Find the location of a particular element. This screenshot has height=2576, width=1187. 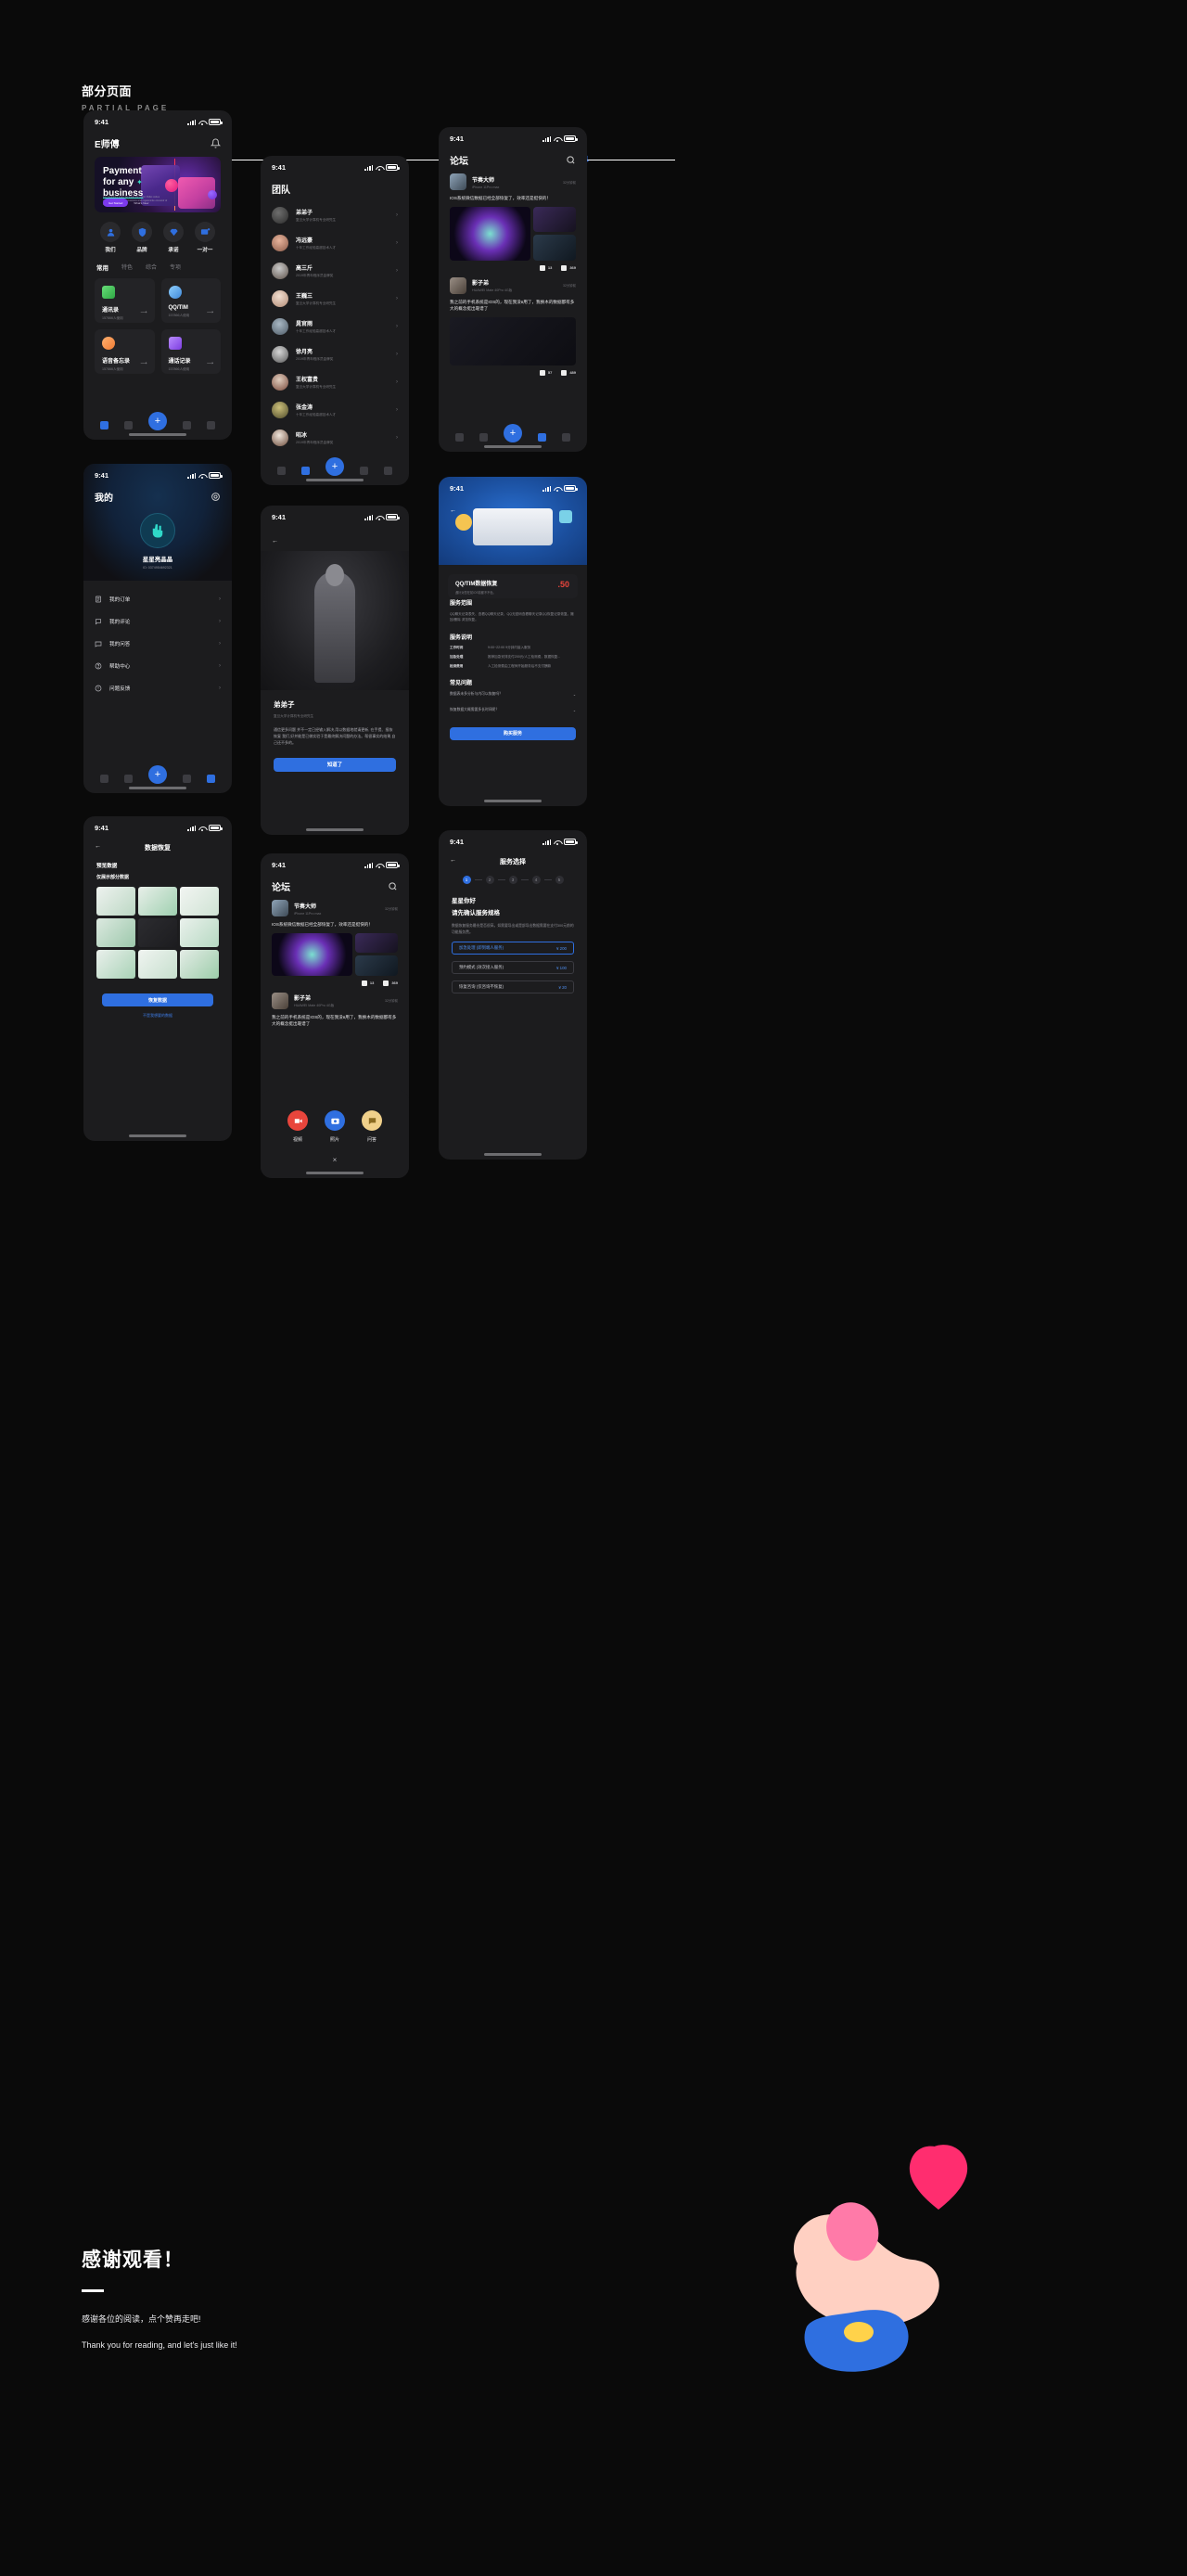

not-my-data-link: 不是我想要的数据 is located at coordinates (157, 1016).